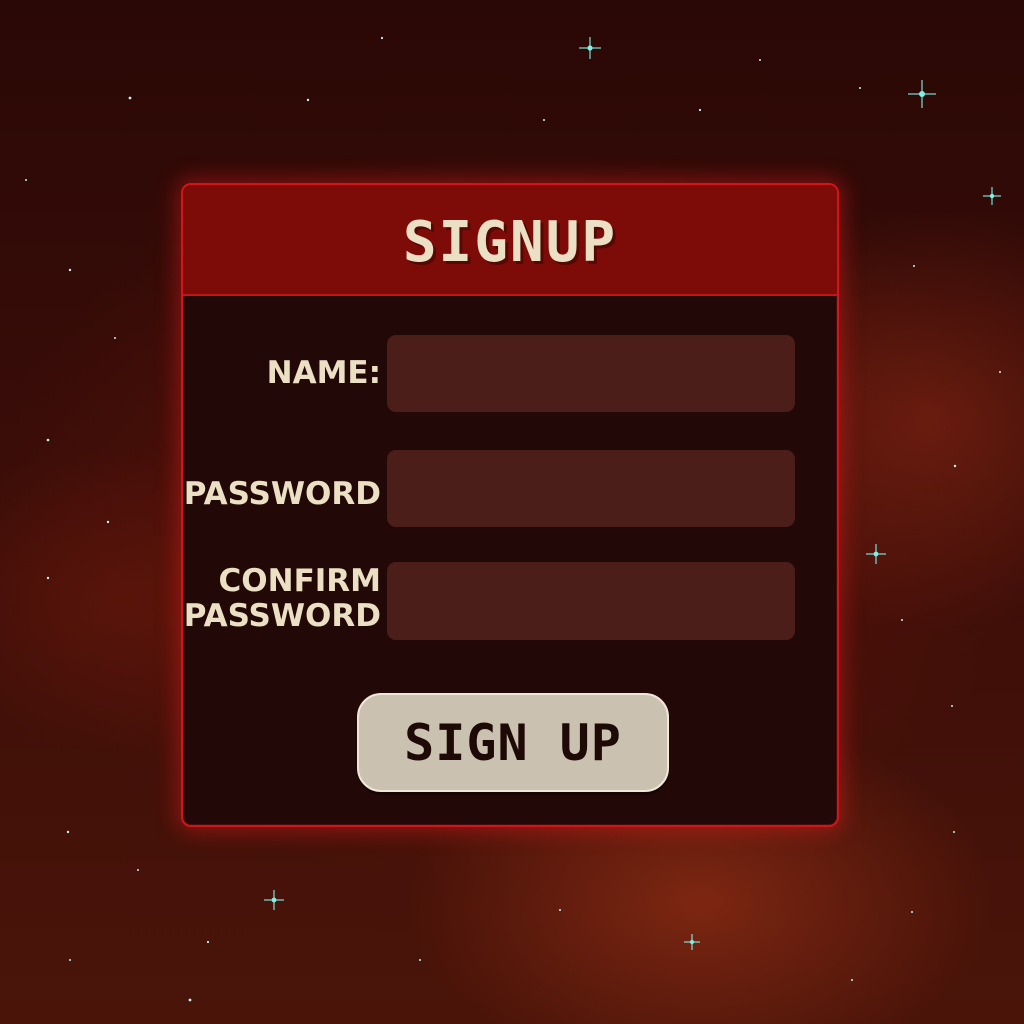  I want to click on confirm-password-label: CONFIRM PASSWORD, so click(282, 599).